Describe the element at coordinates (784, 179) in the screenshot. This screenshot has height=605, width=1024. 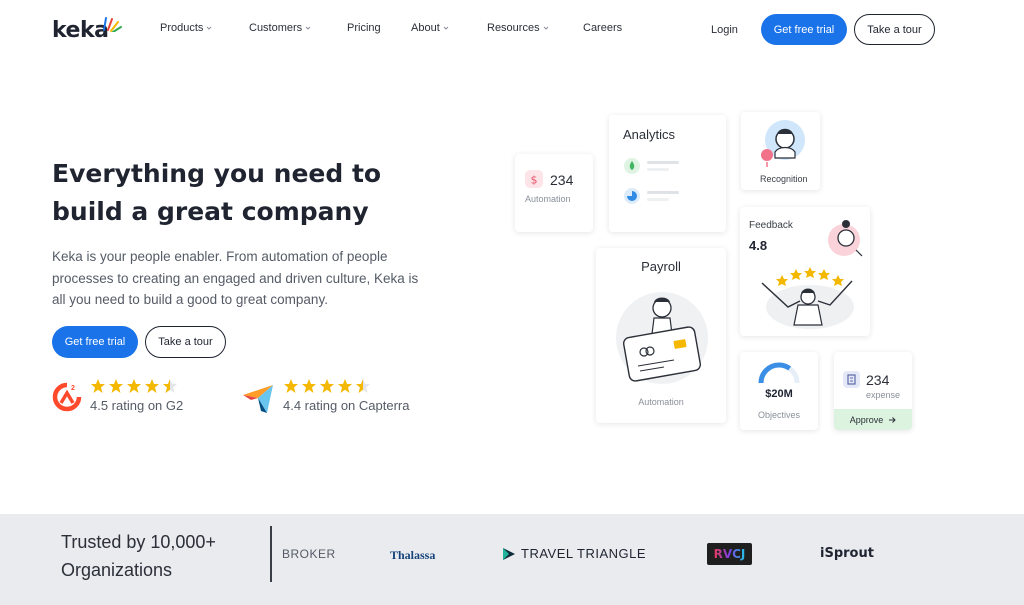
I see `recognition-label: Recognition` at that location.